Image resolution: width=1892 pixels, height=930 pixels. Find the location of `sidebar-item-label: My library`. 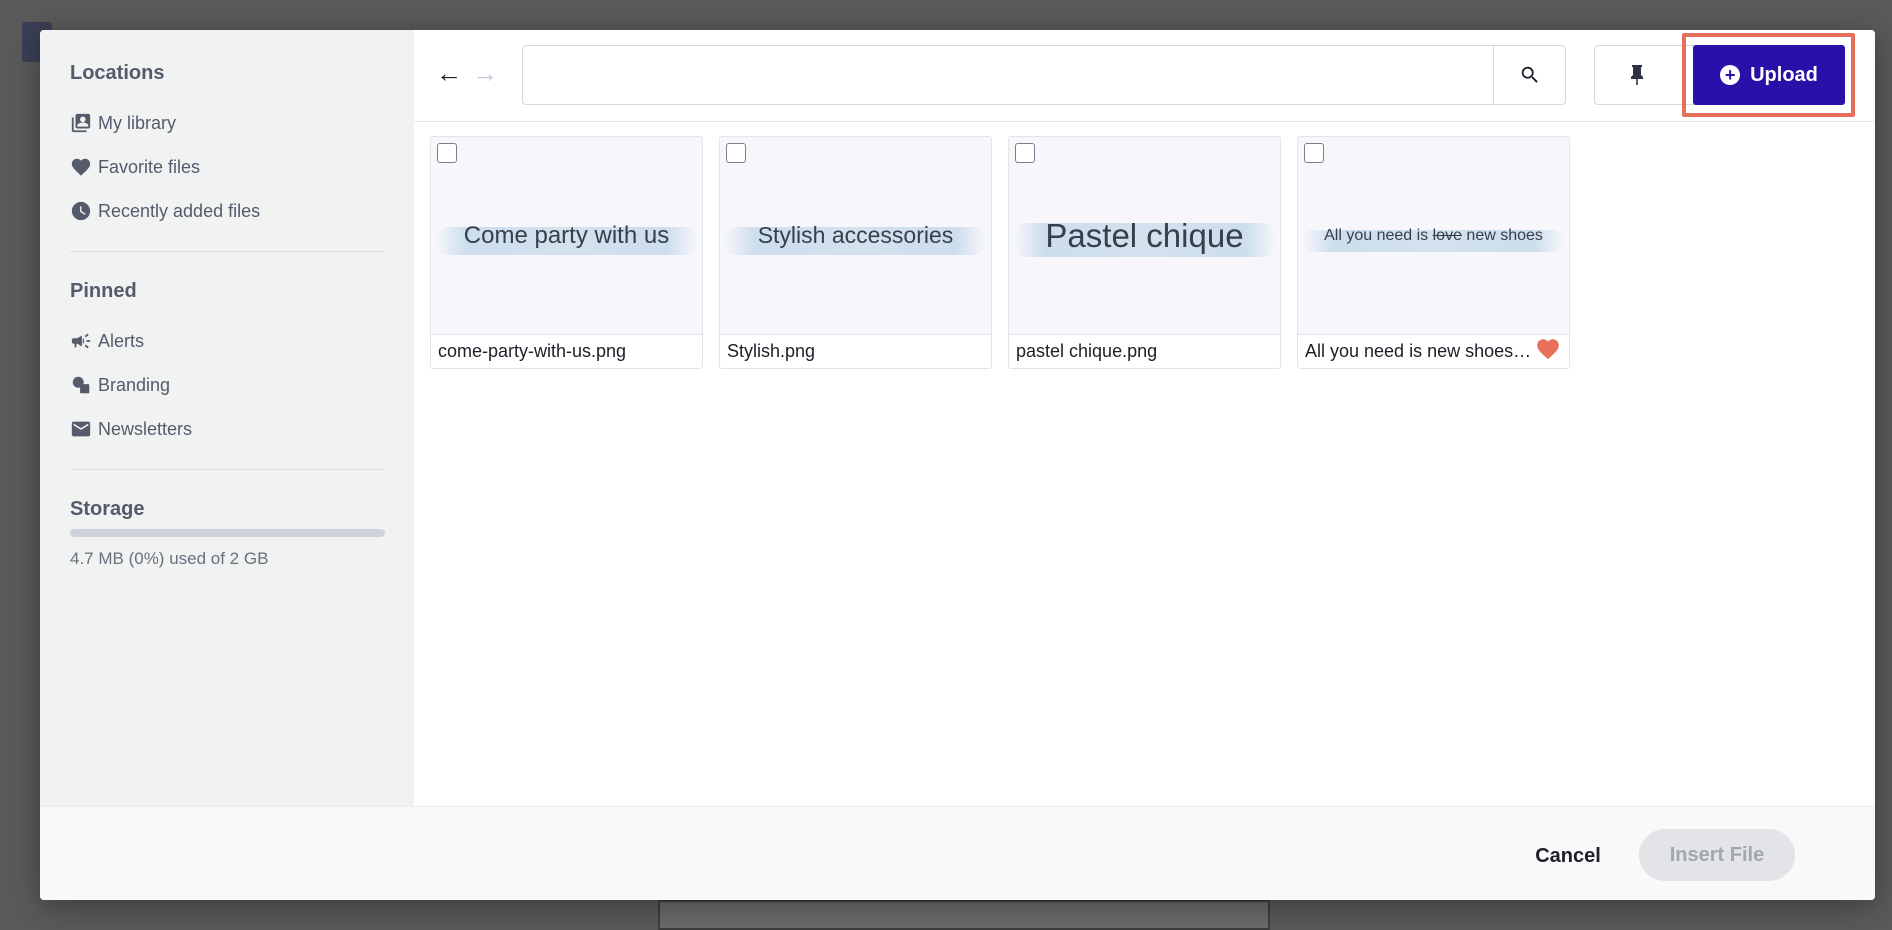

sidebar-item-label: My library is located at coordinates (137, 122).